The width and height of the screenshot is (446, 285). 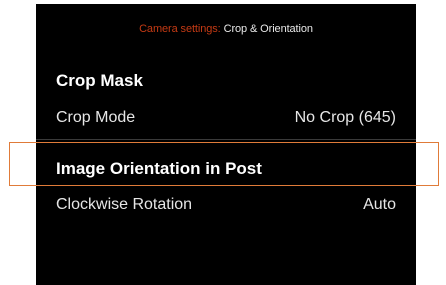 I want to click on crop-mask-section-title: Crop Mask, so click(x=99, y=80).